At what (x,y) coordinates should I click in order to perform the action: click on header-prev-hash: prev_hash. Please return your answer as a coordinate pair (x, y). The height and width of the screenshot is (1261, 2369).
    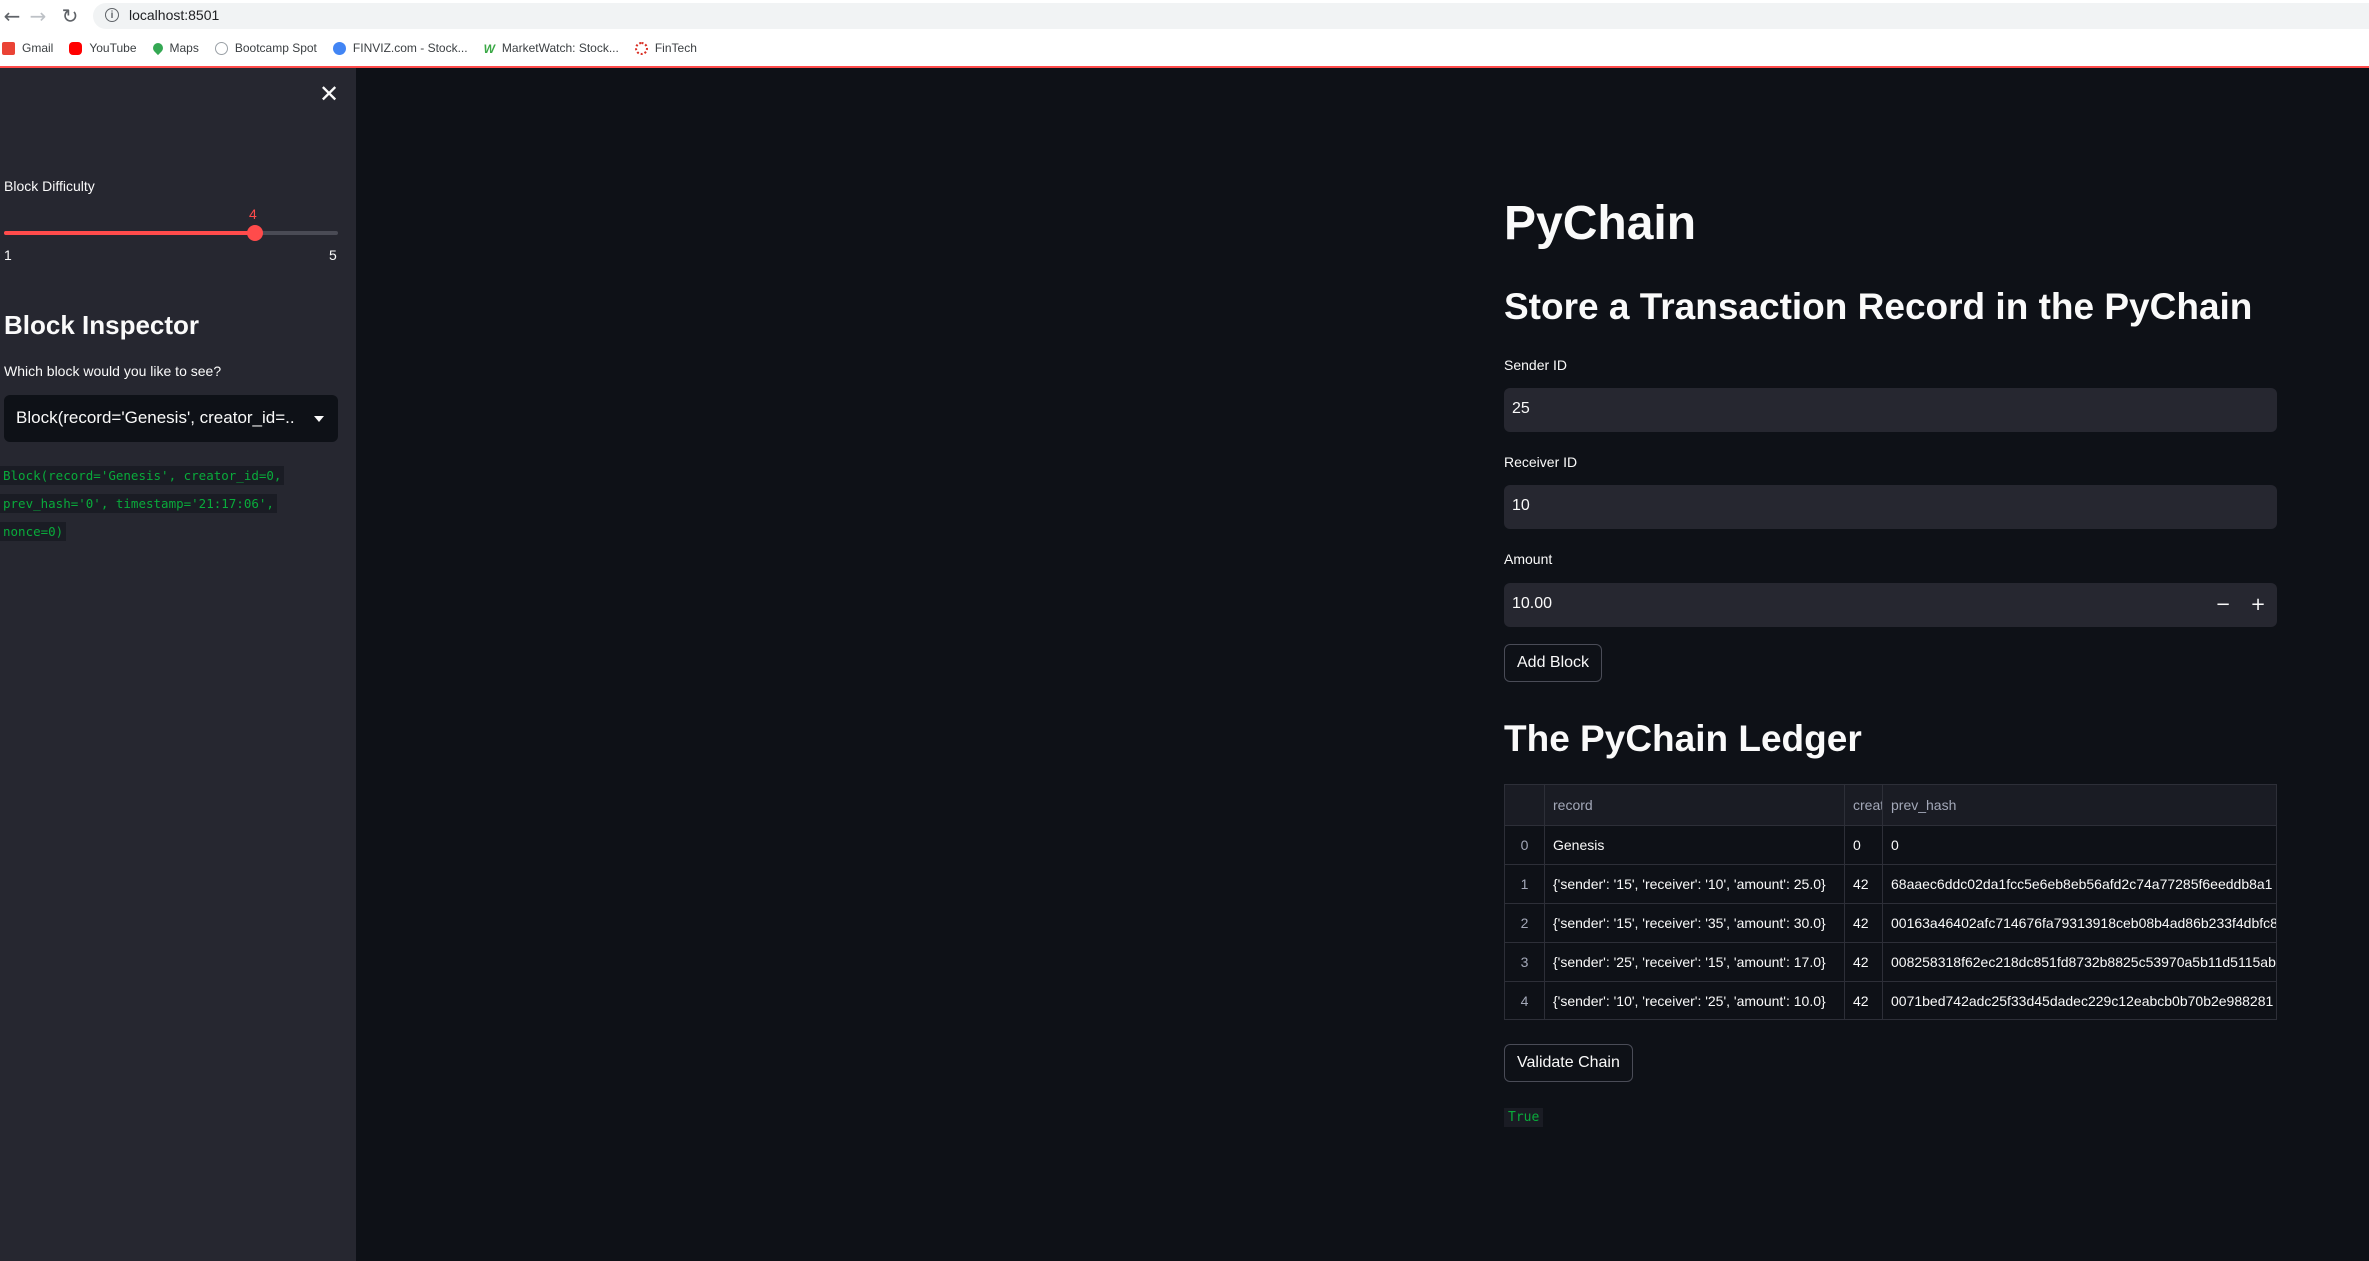
    Looking at the image, I should click on (2079, 805).